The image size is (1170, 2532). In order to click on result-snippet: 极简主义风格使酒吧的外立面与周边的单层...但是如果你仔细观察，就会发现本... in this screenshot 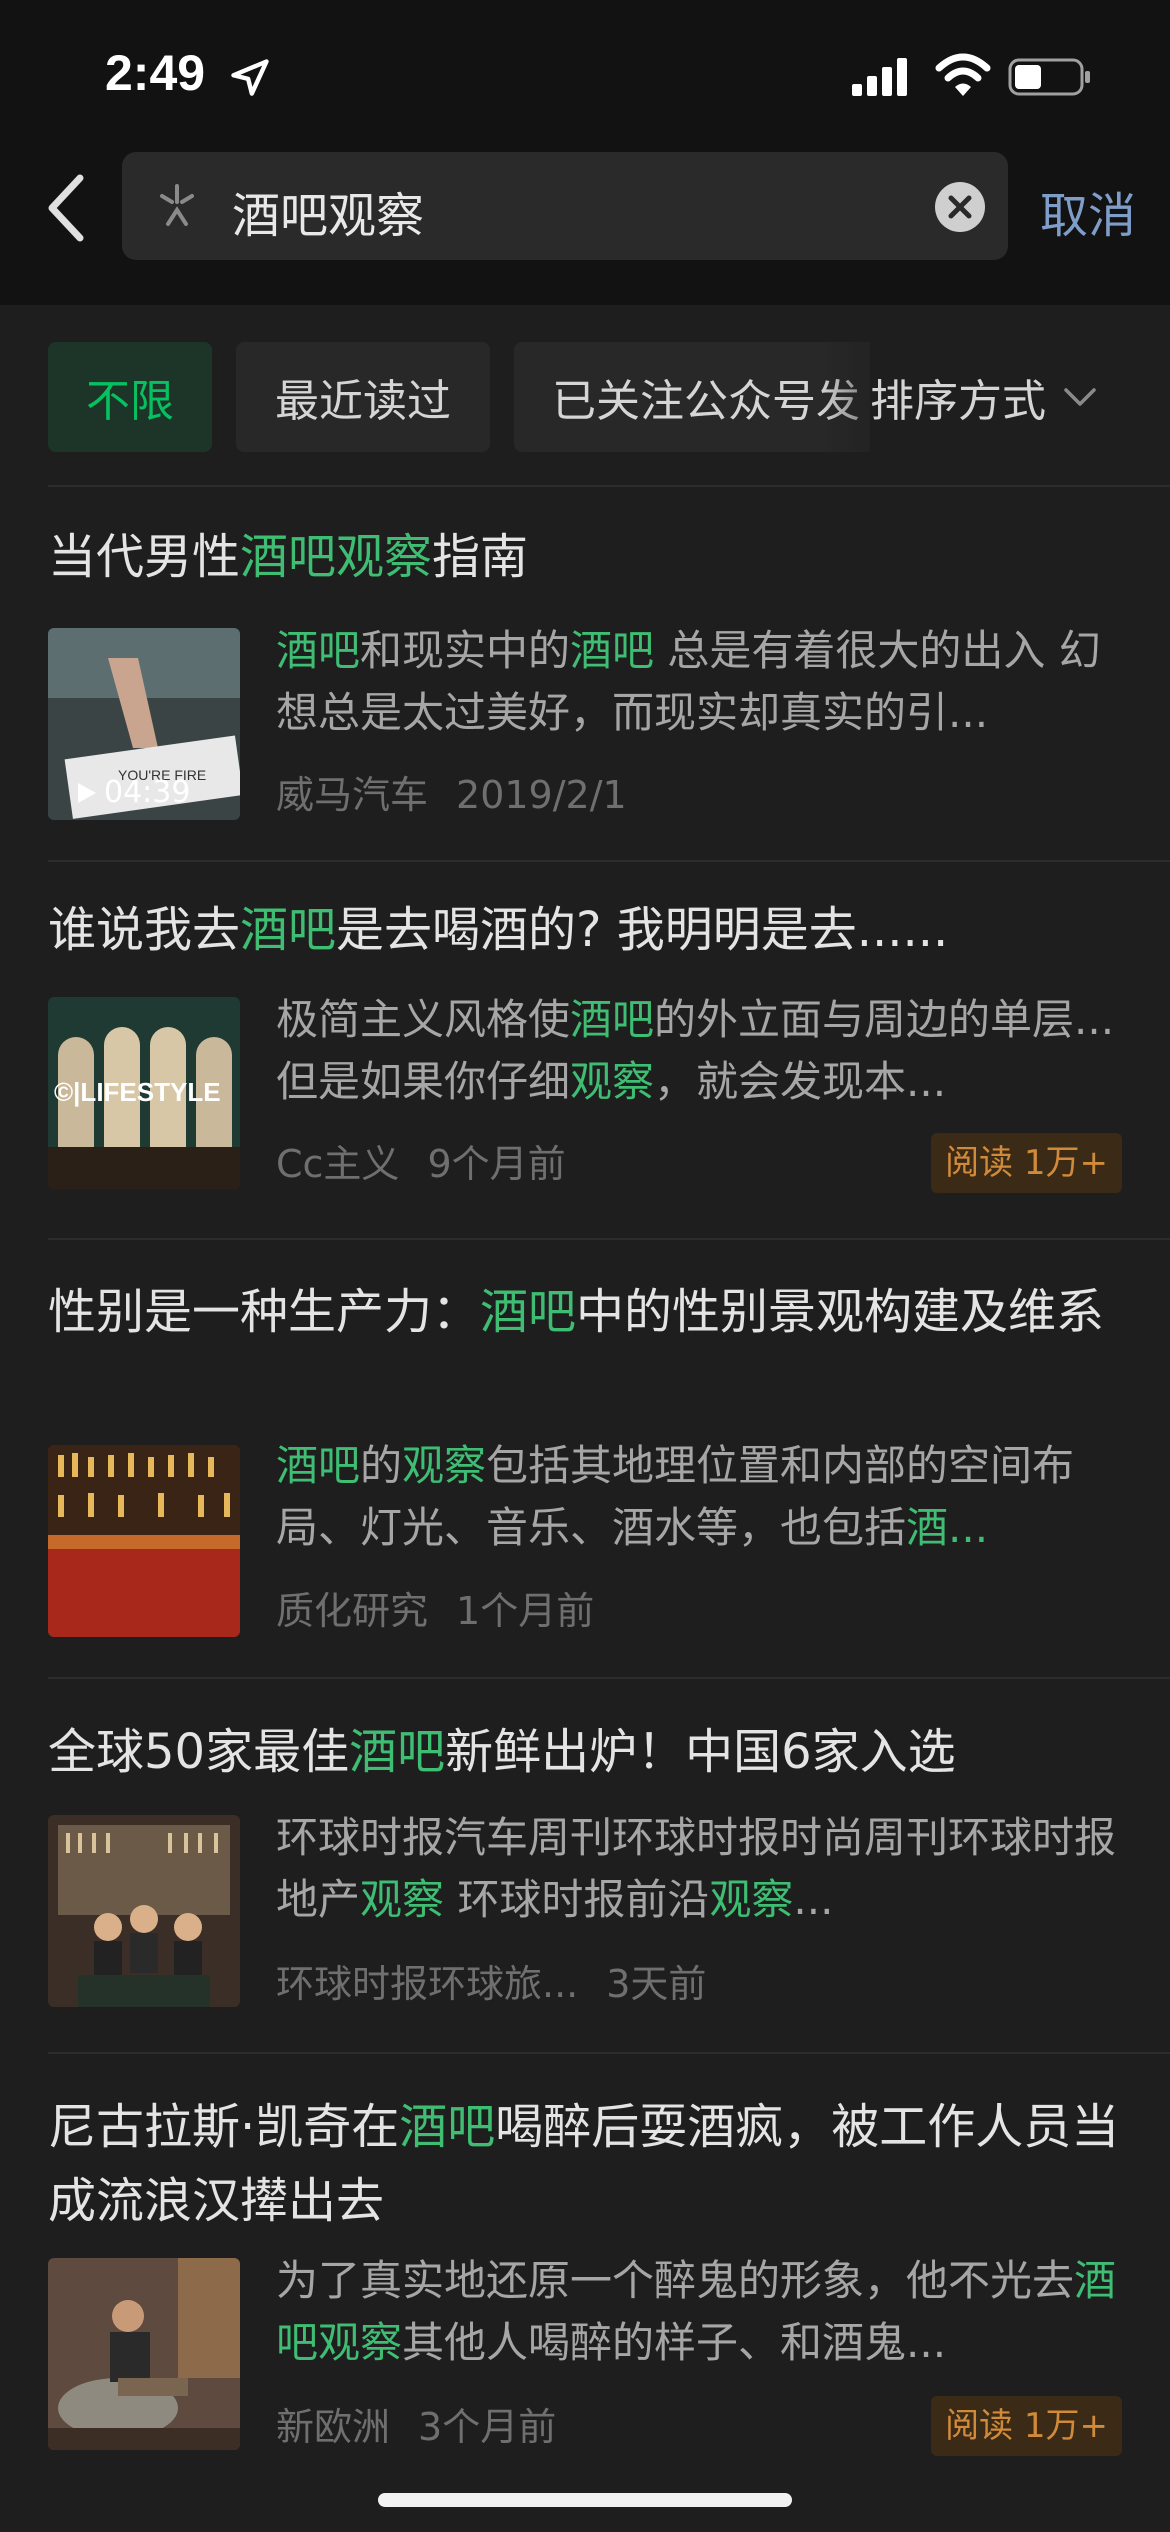, I will do `click(699, 1051)`.